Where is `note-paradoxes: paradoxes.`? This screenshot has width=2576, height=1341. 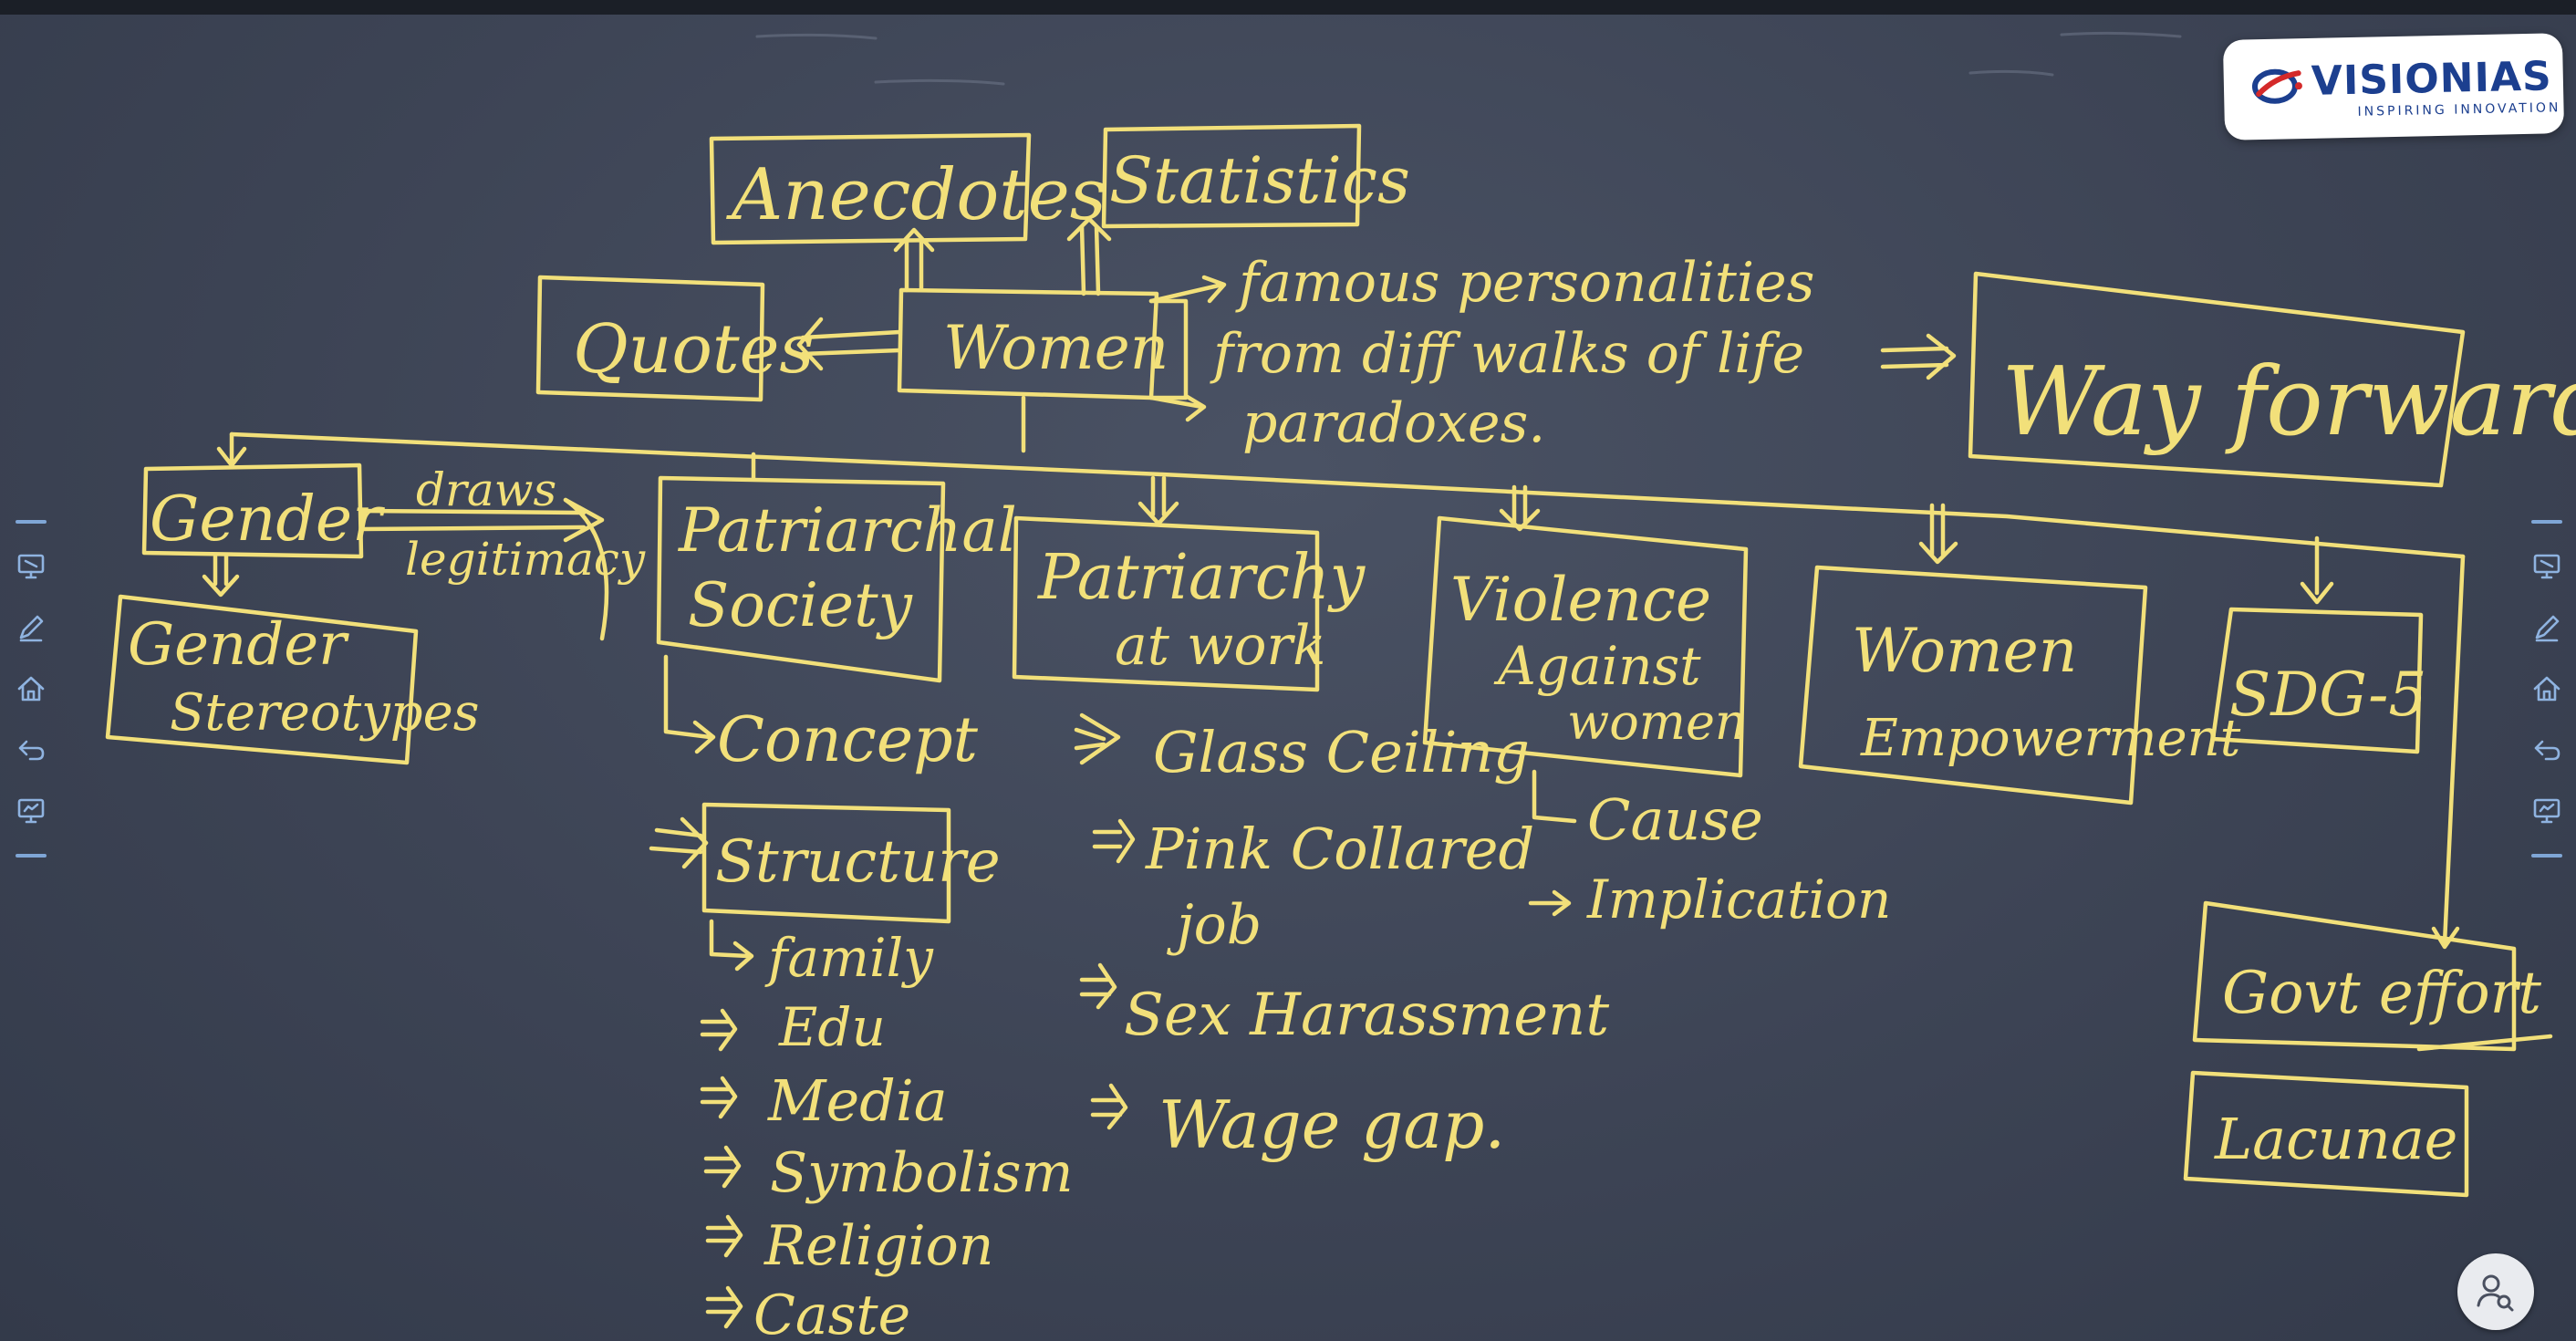
note-paradoxes: paradoxes. is located at coordinates (1393, 423).